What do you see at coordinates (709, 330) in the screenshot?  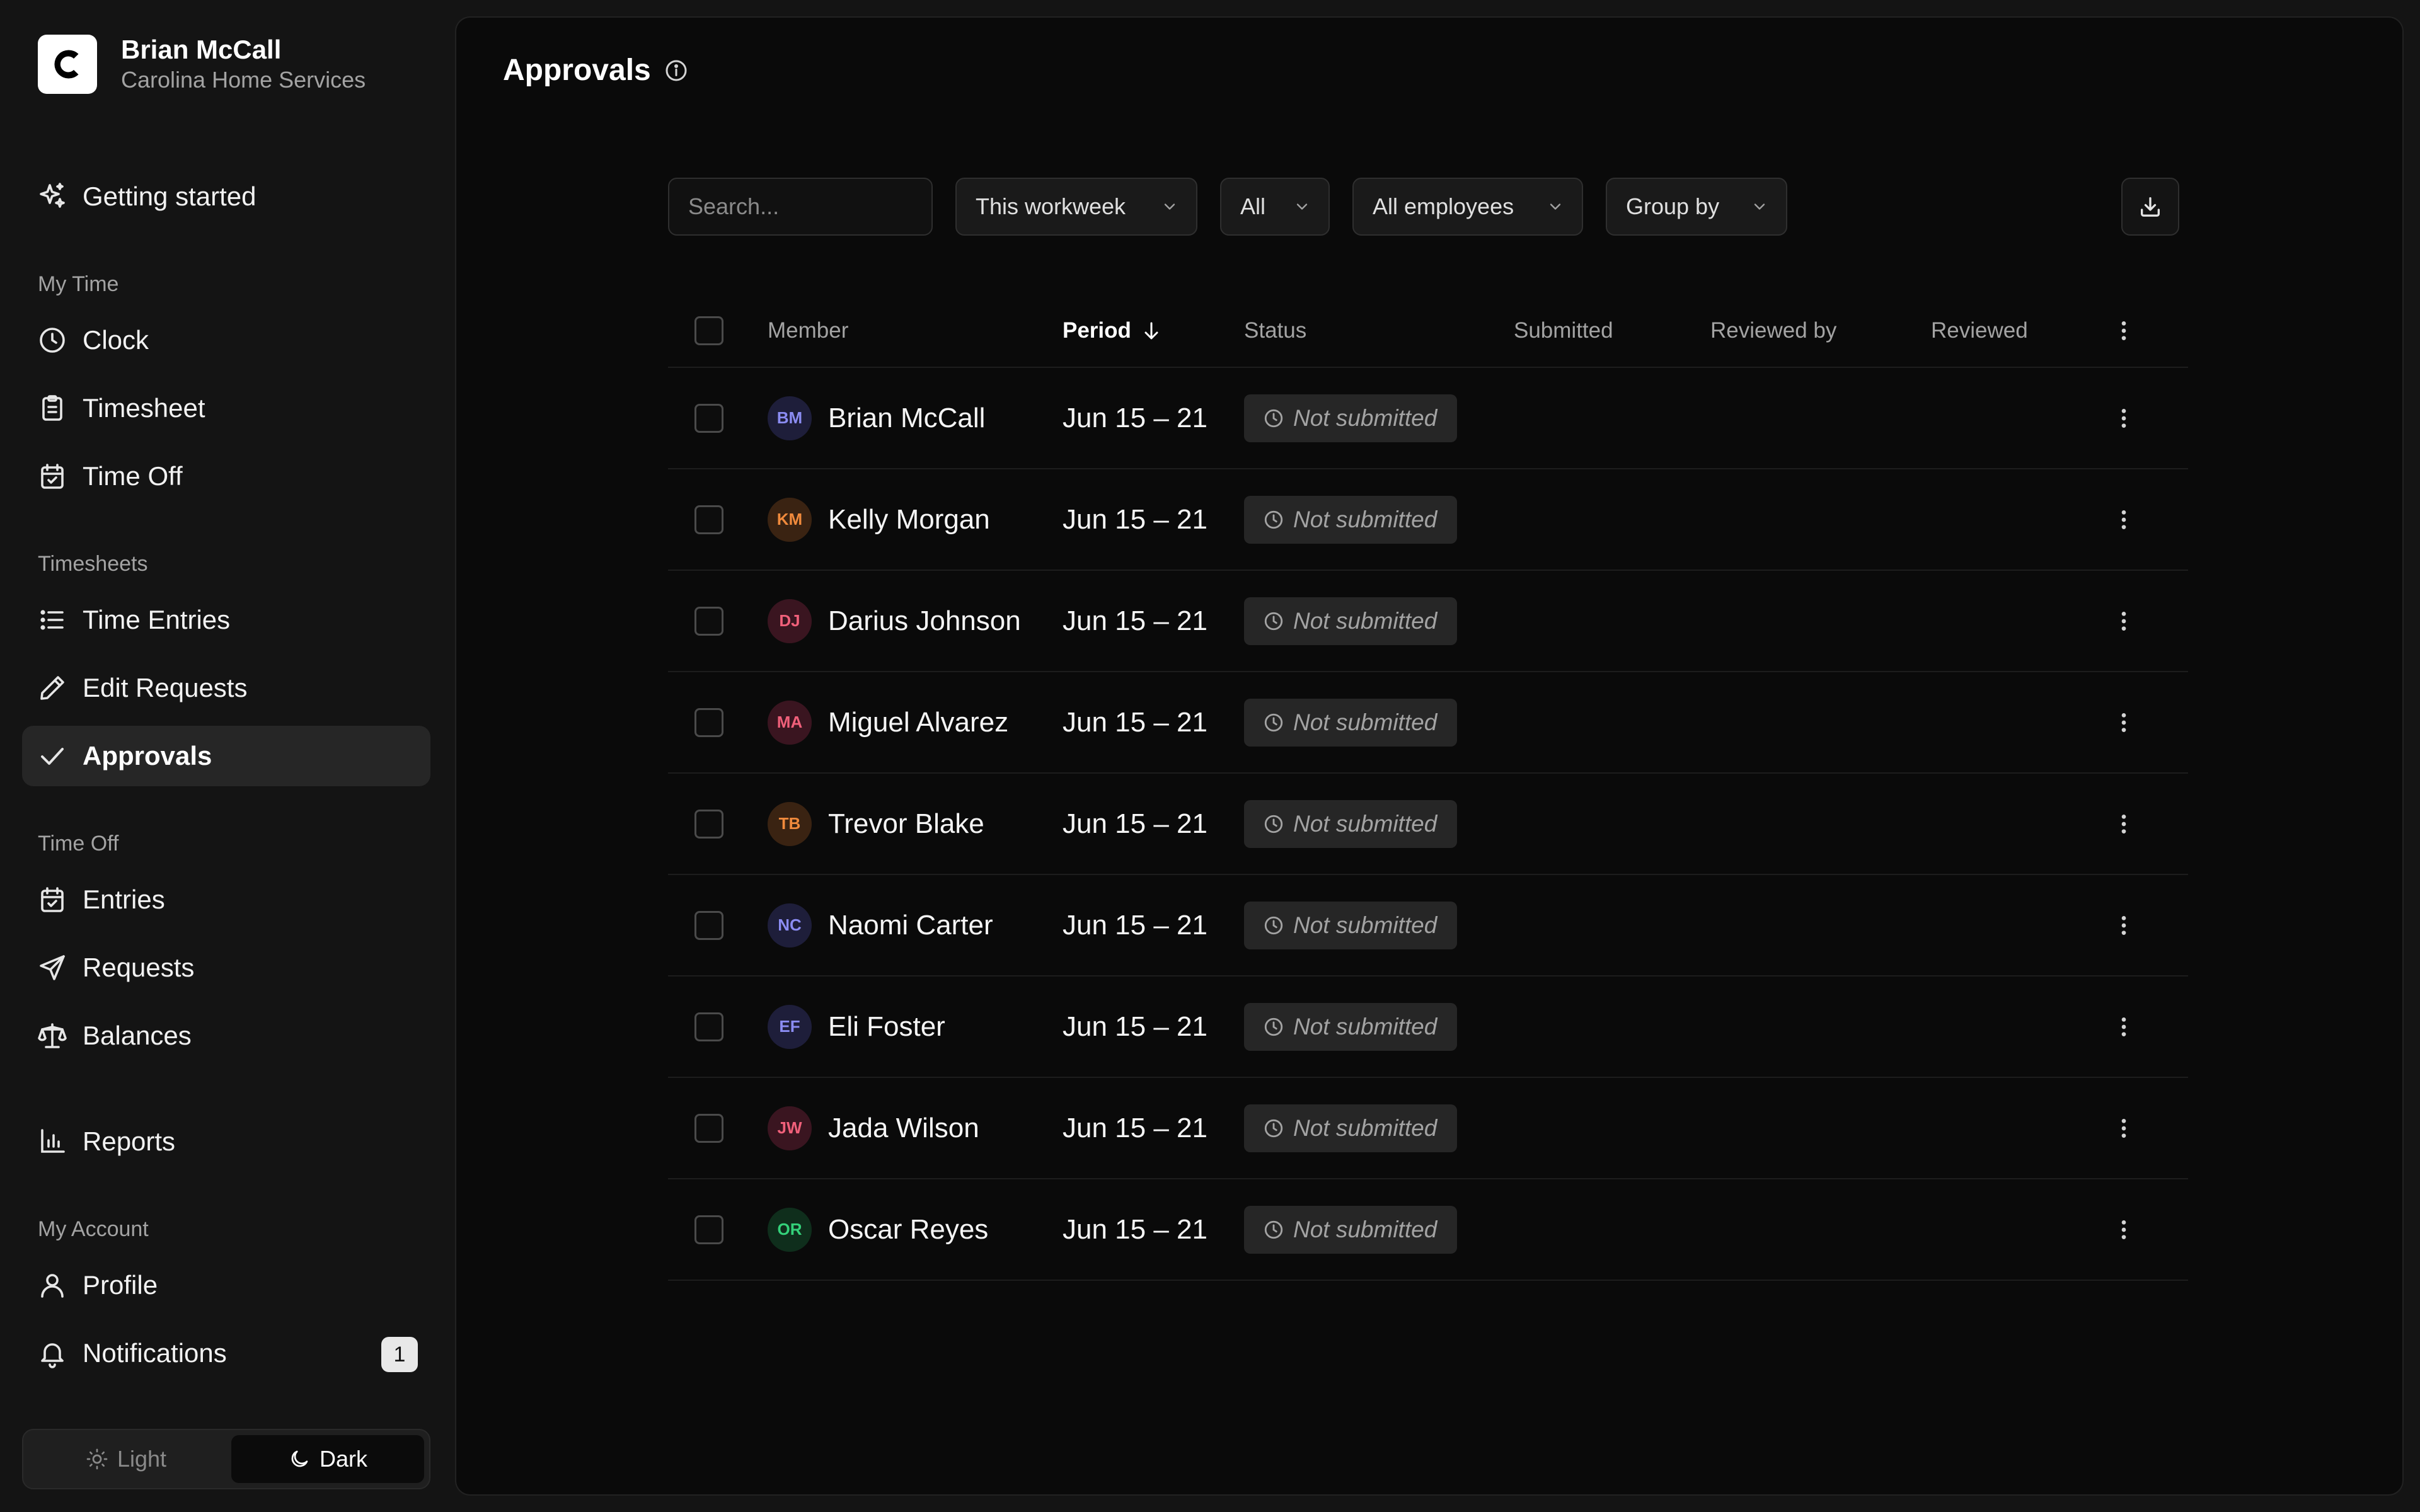 I see `select-all-checkbox` at bounding box center [709, 330].